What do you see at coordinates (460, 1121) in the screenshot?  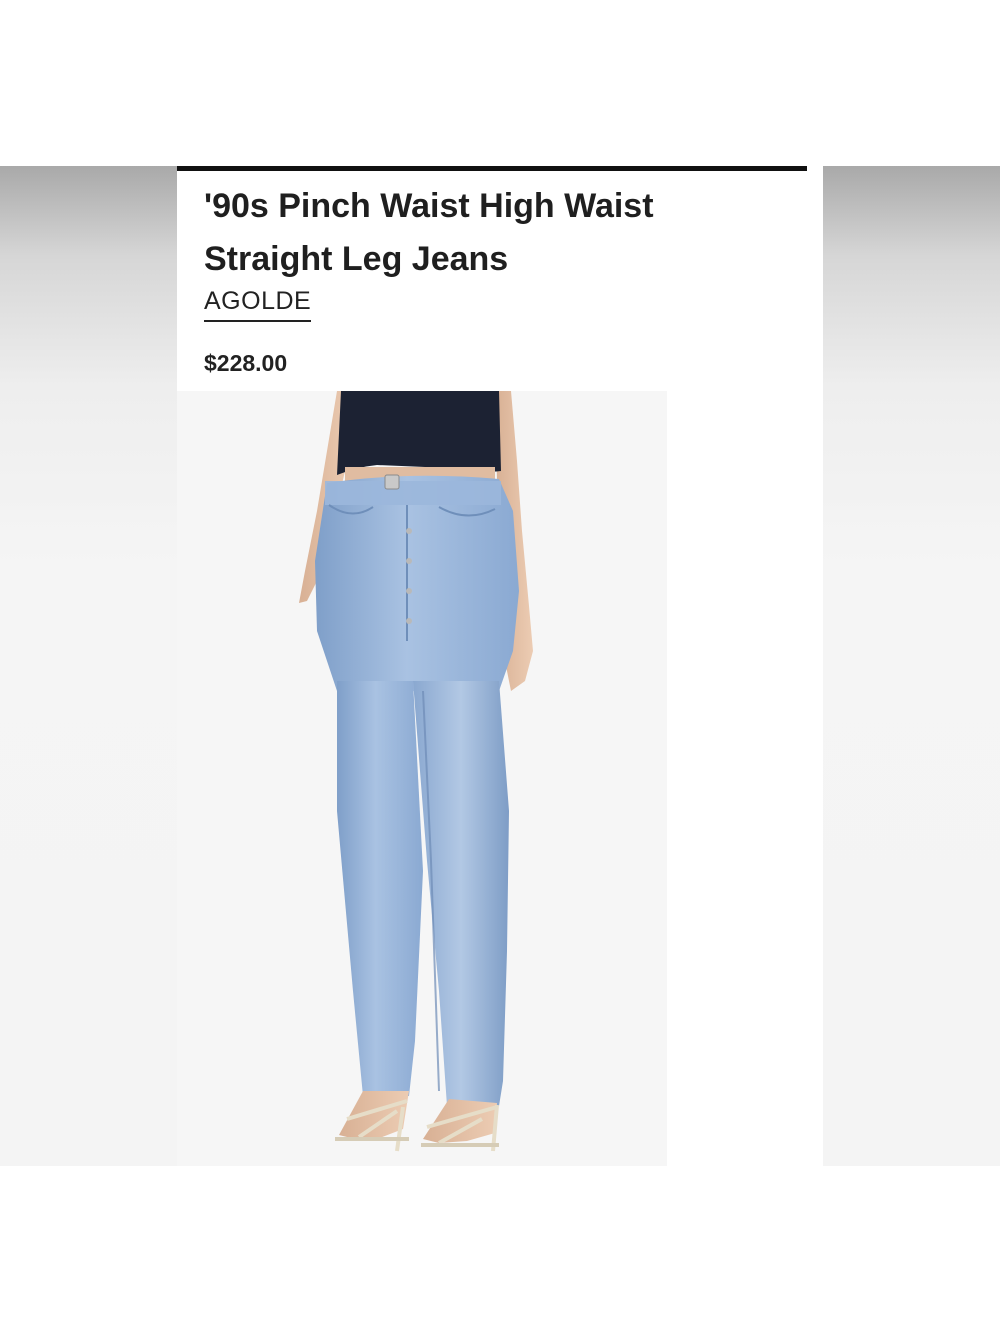 I see `right-foot` at bounding box center [460, 1121].